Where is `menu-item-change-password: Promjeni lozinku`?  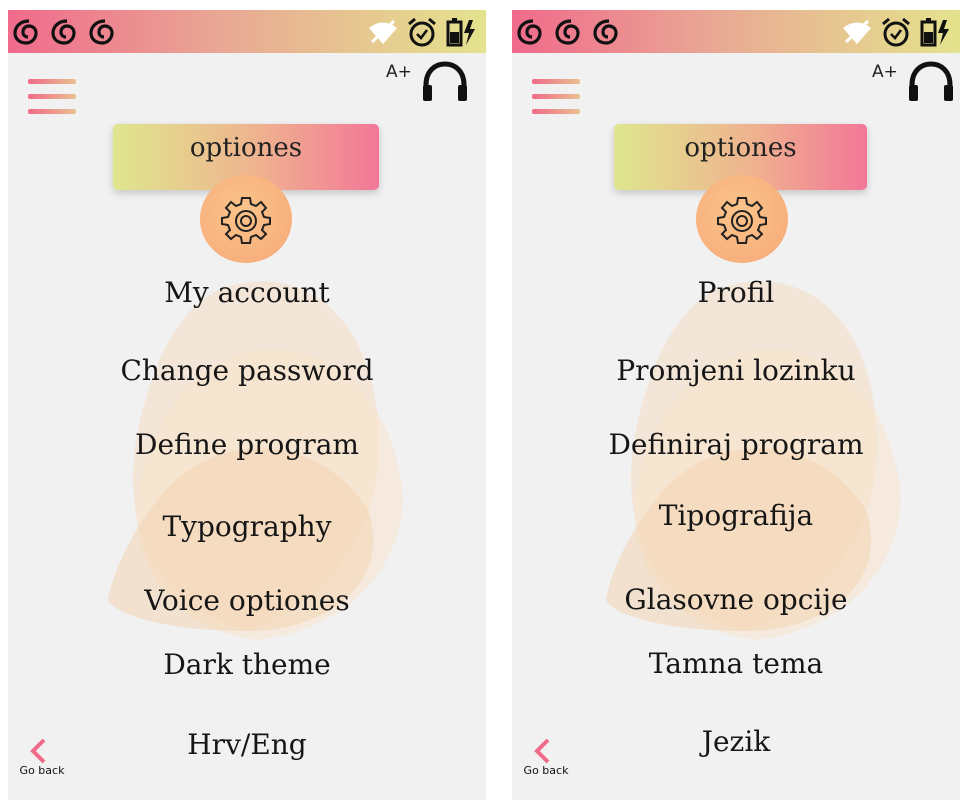
menu-item-change-password: Promjeni lozinku is located at coordinates (736, 370).